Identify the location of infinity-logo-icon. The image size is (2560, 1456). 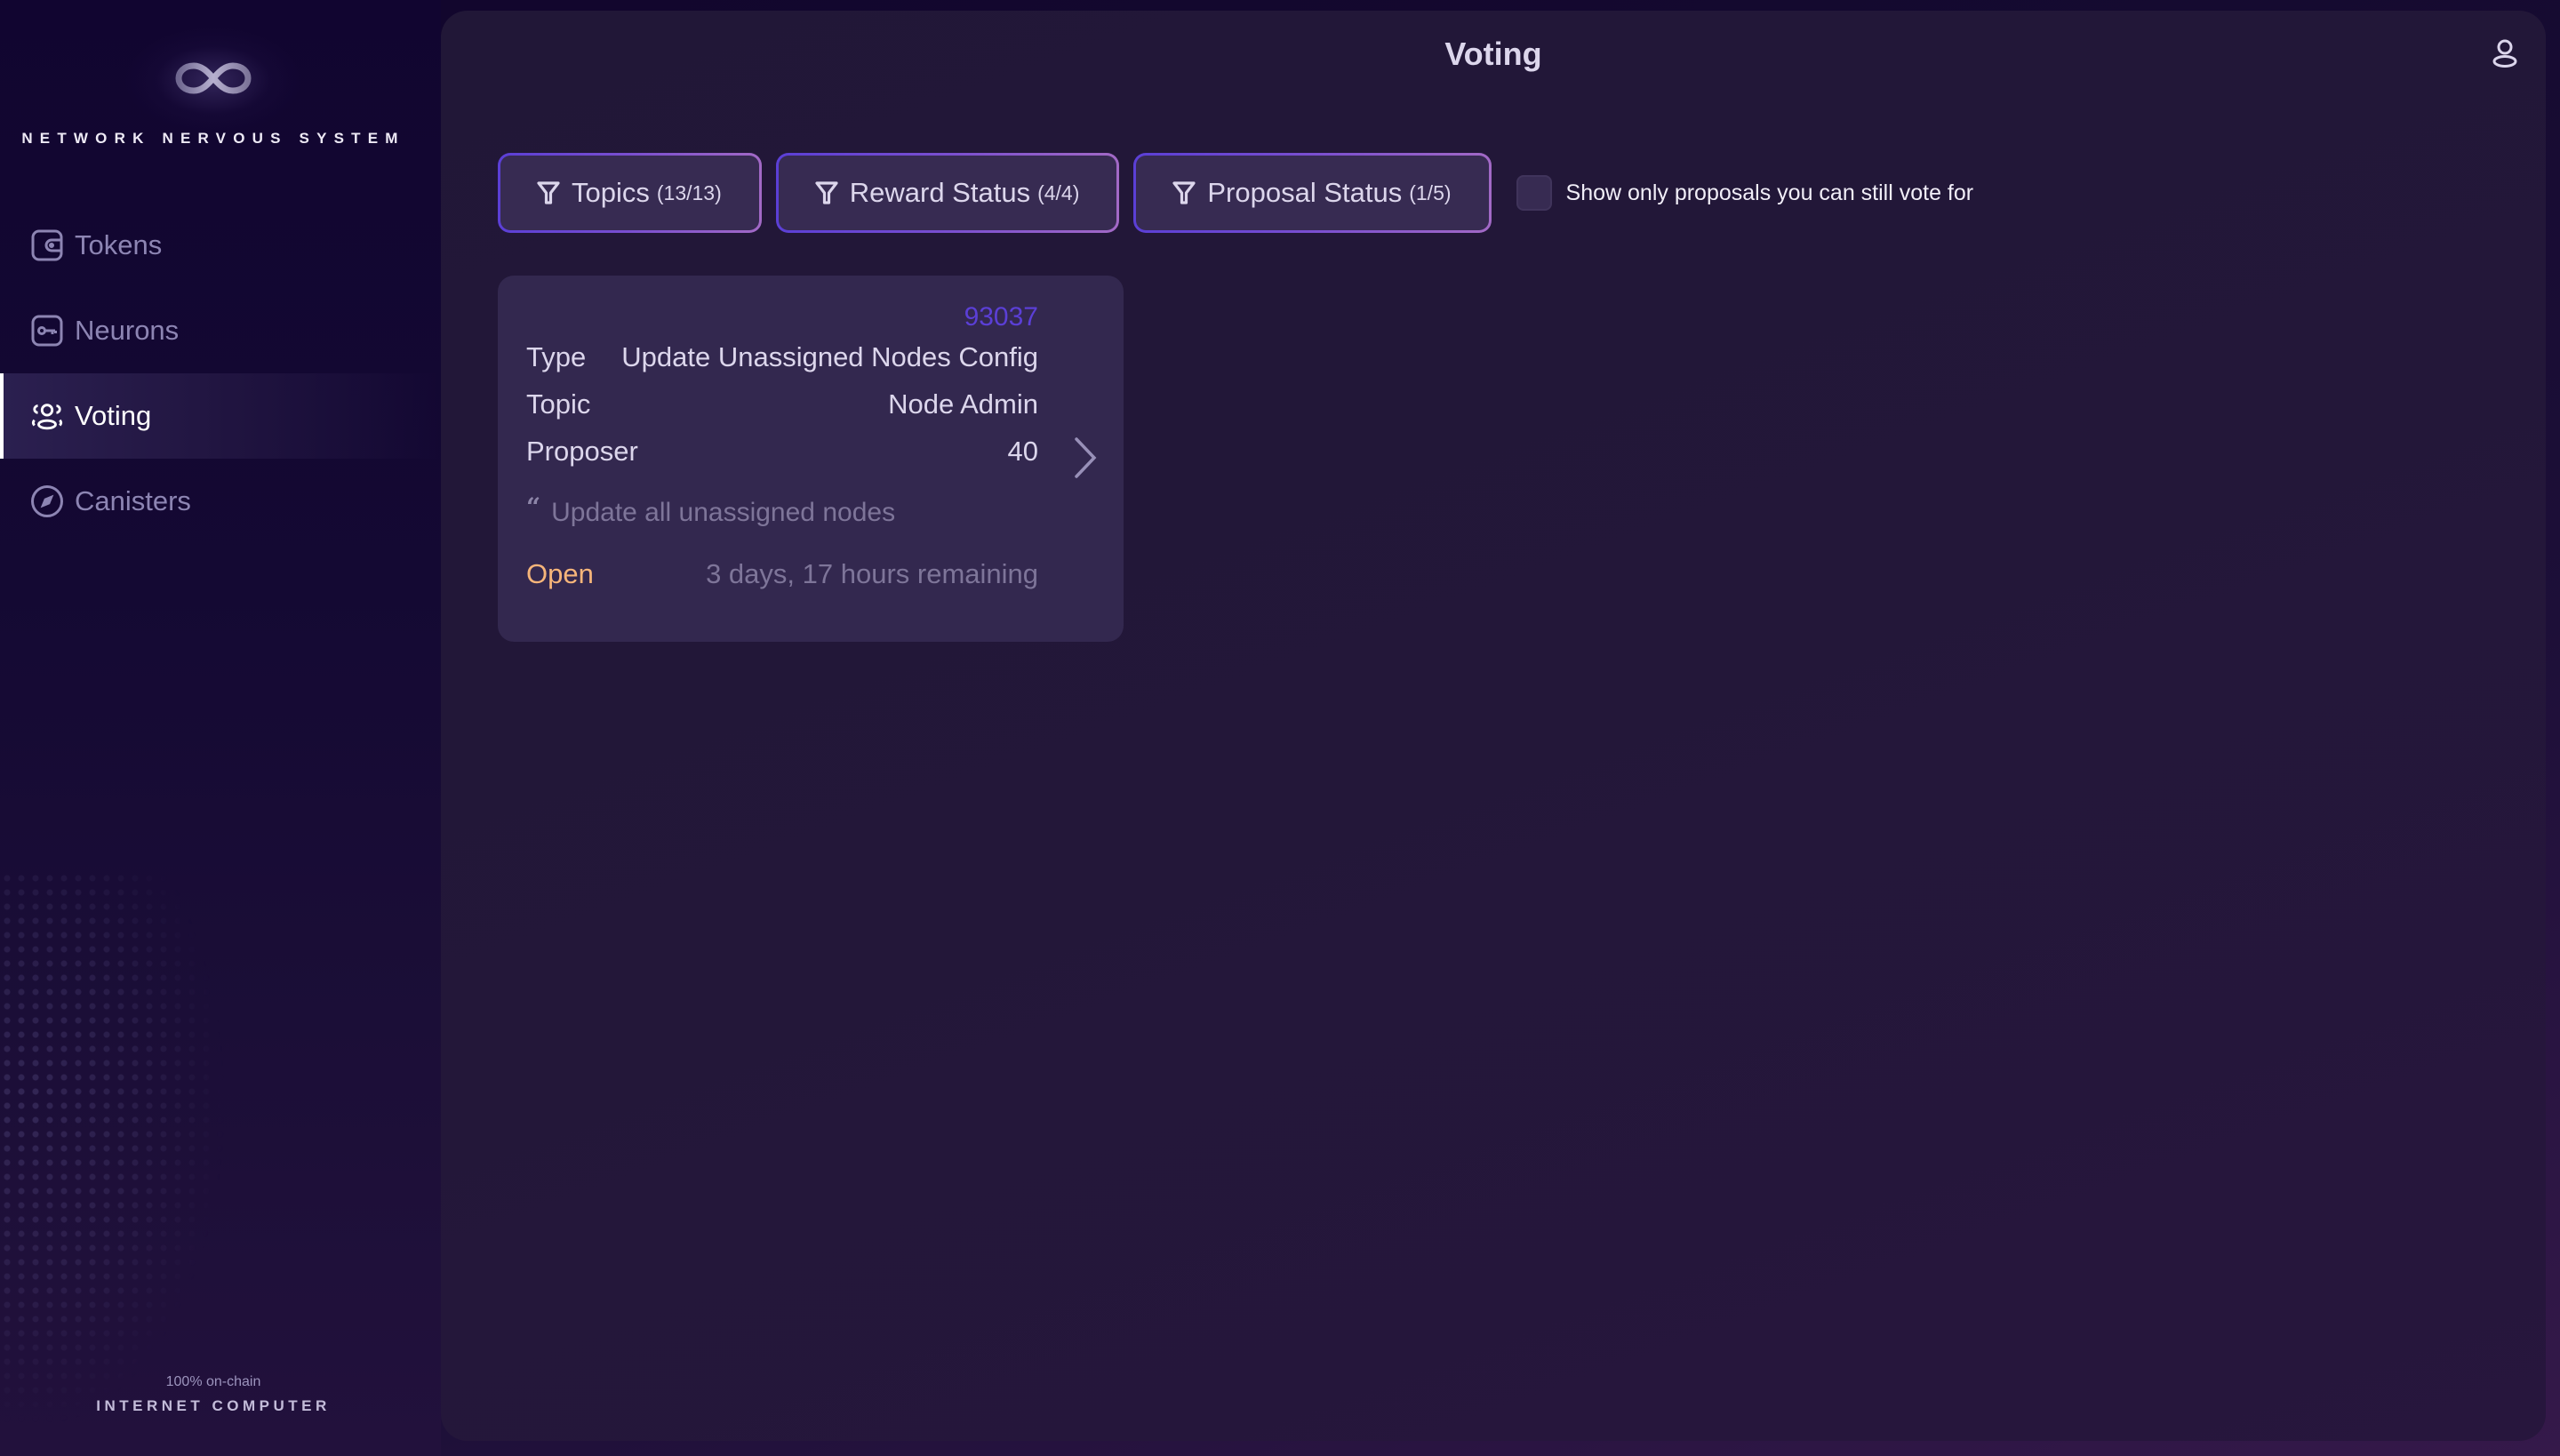
(213, 78).